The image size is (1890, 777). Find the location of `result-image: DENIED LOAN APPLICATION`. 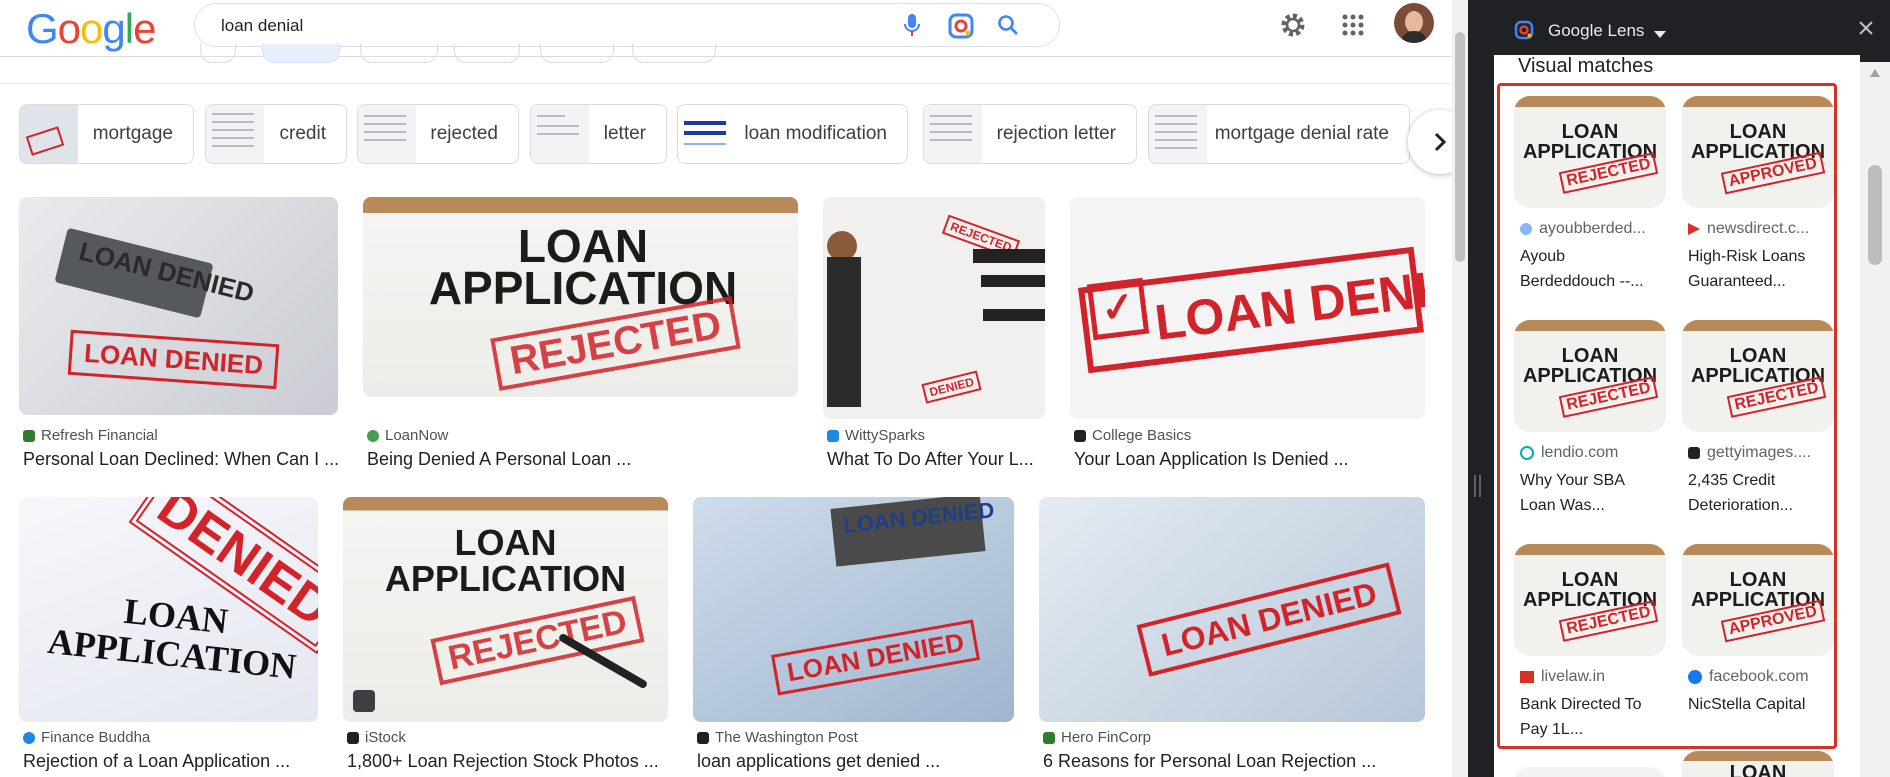

result-image: DENIED LOAN APPLICATION is located at coordinates (168, 609).